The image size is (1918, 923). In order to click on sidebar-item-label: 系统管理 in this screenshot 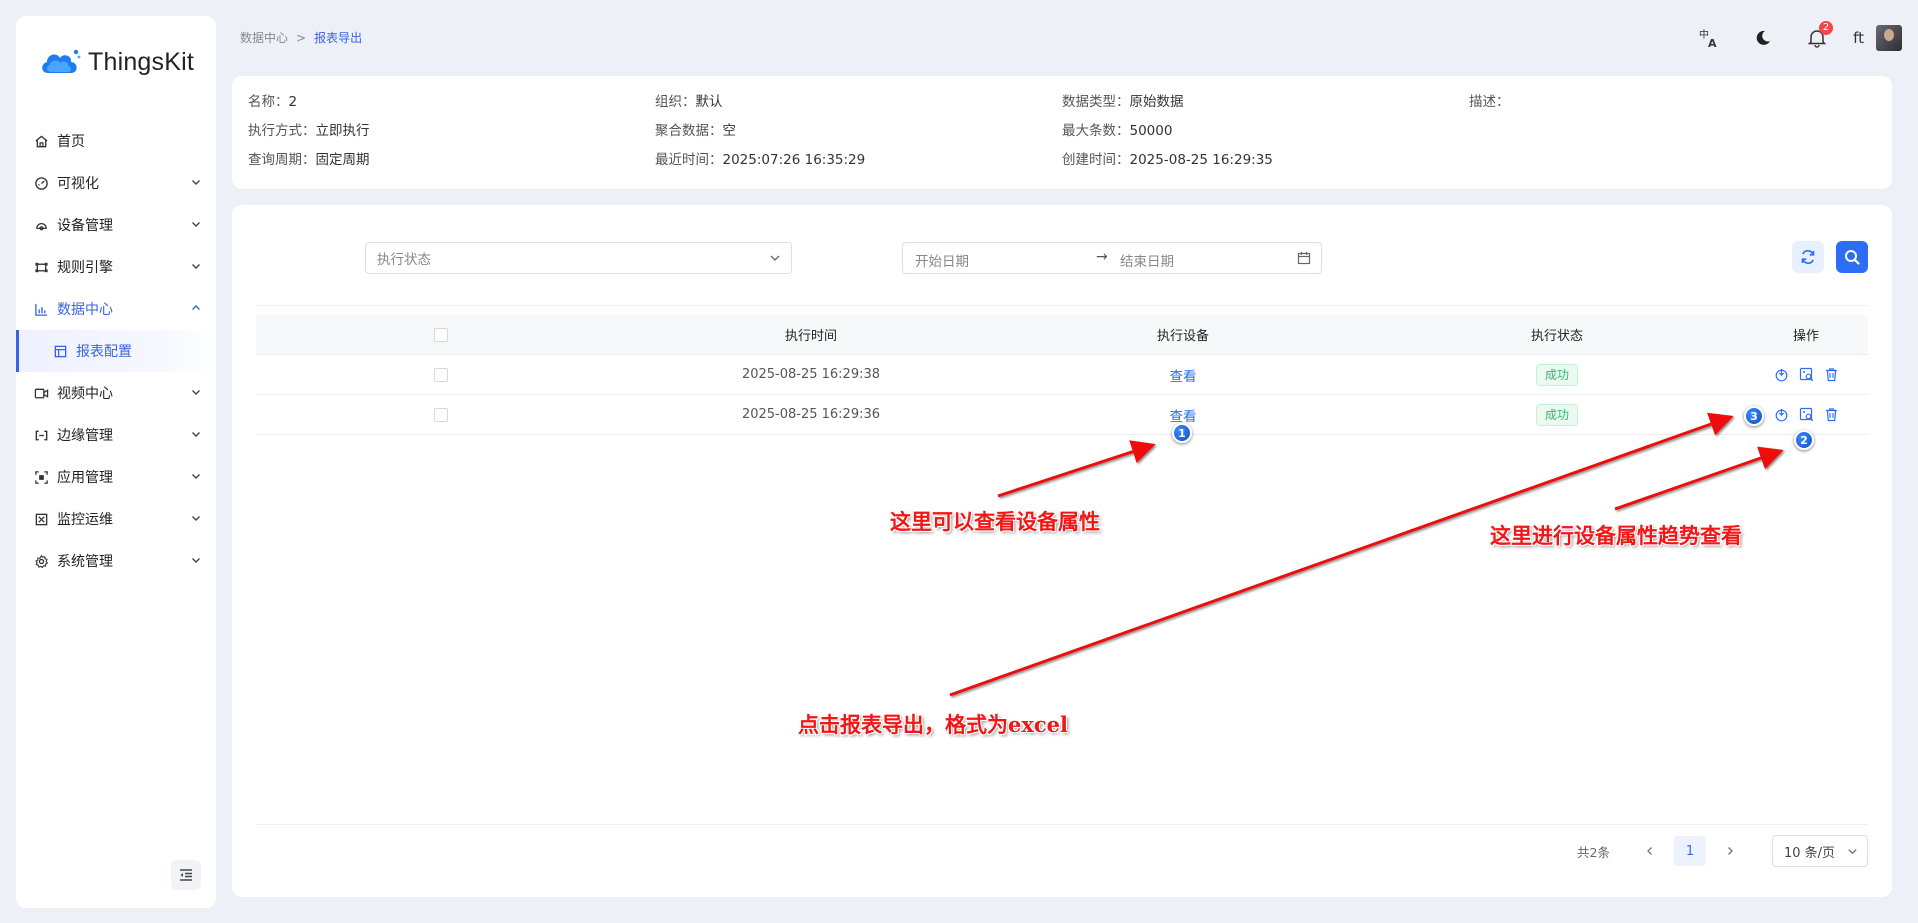, I will do `click(85, 562)`.